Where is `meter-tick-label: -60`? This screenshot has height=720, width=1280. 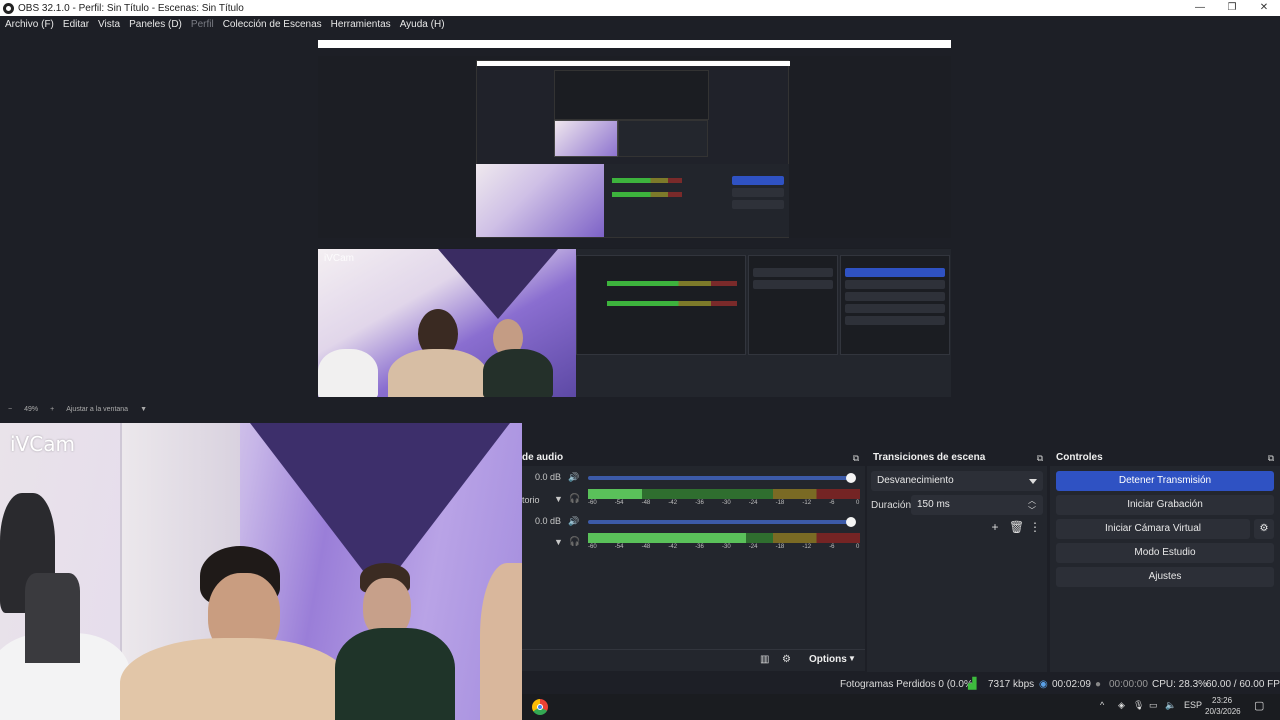
meter-tick-label: -60 is located at coordinates (592, 503).